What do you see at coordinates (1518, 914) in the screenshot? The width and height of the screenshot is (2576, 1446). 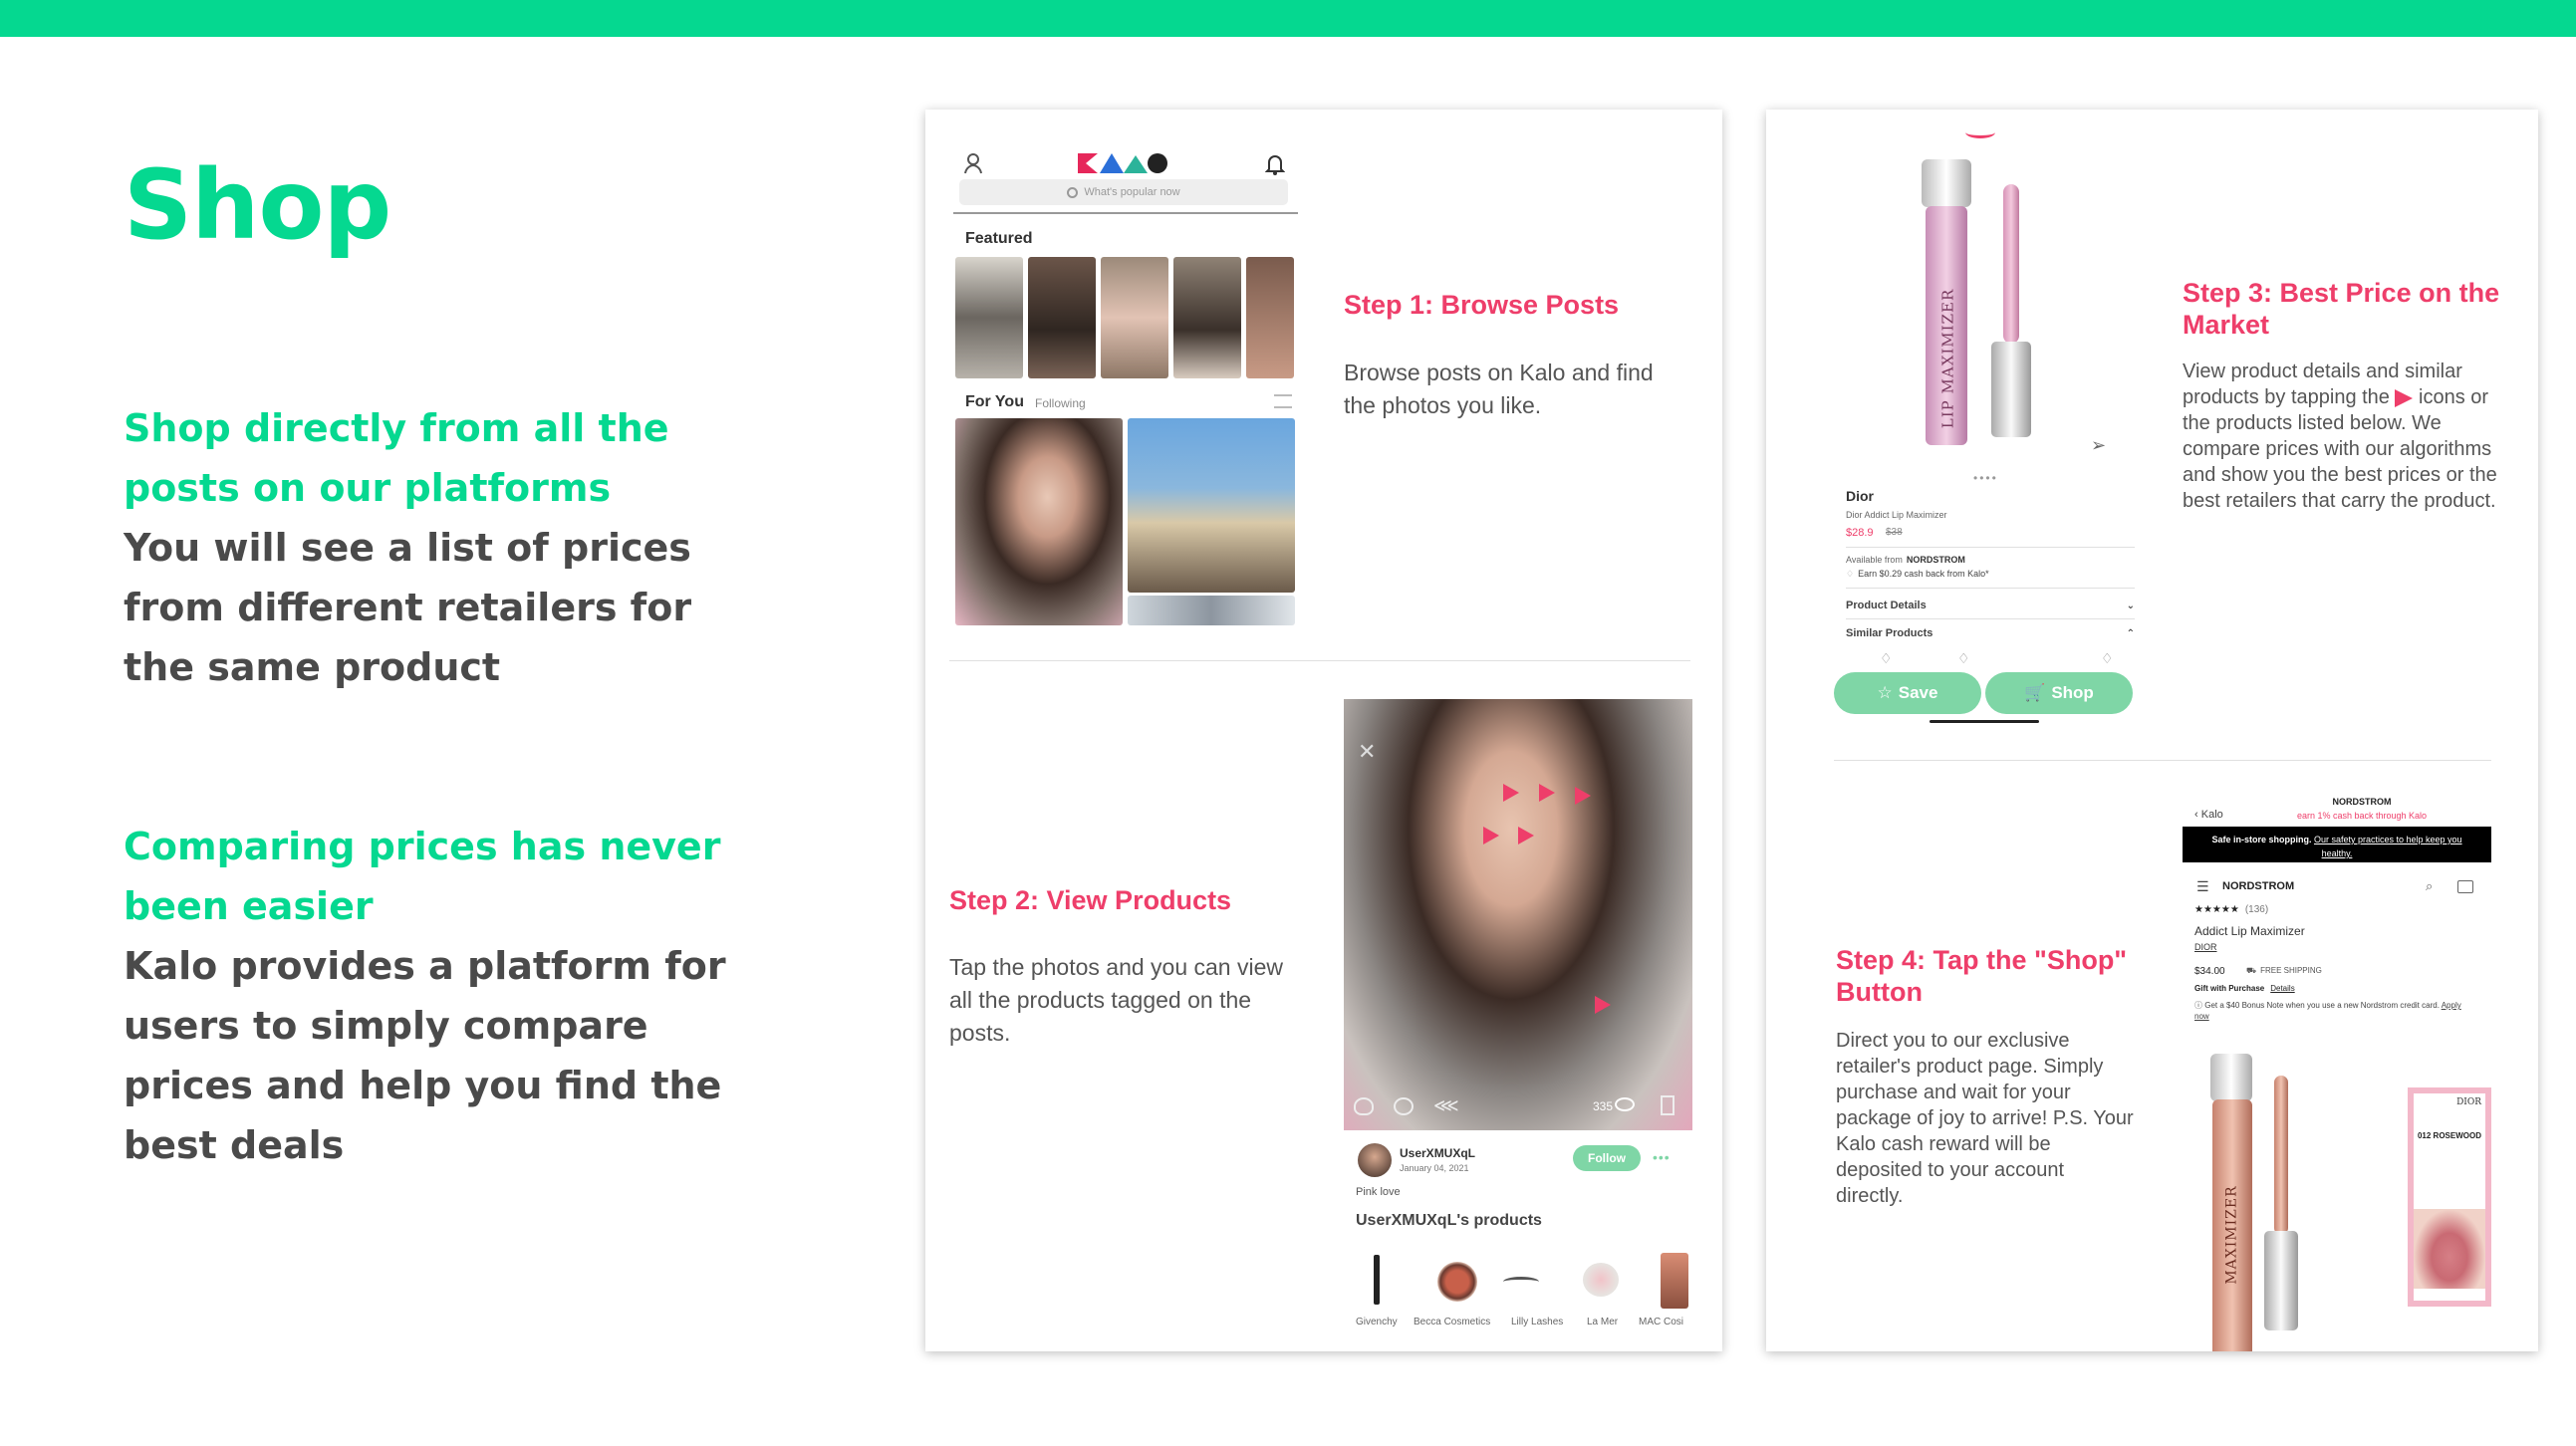 I see `post-image` at bounding box center [1518, 914].